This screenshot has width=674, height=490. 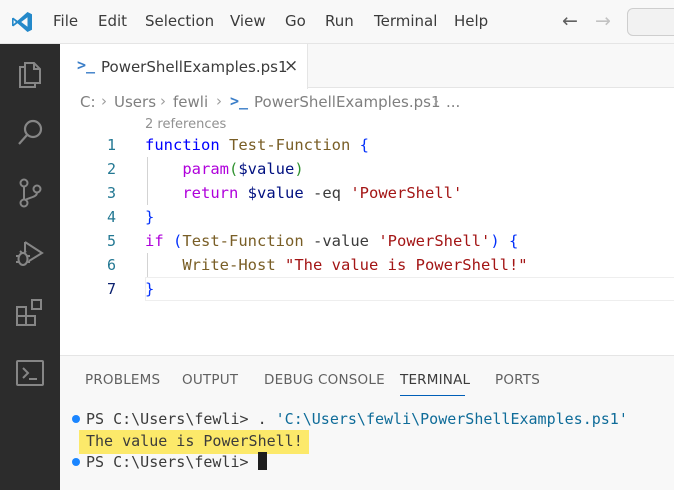 I want to click on code-line: 4}, so click(x=367, y=217).